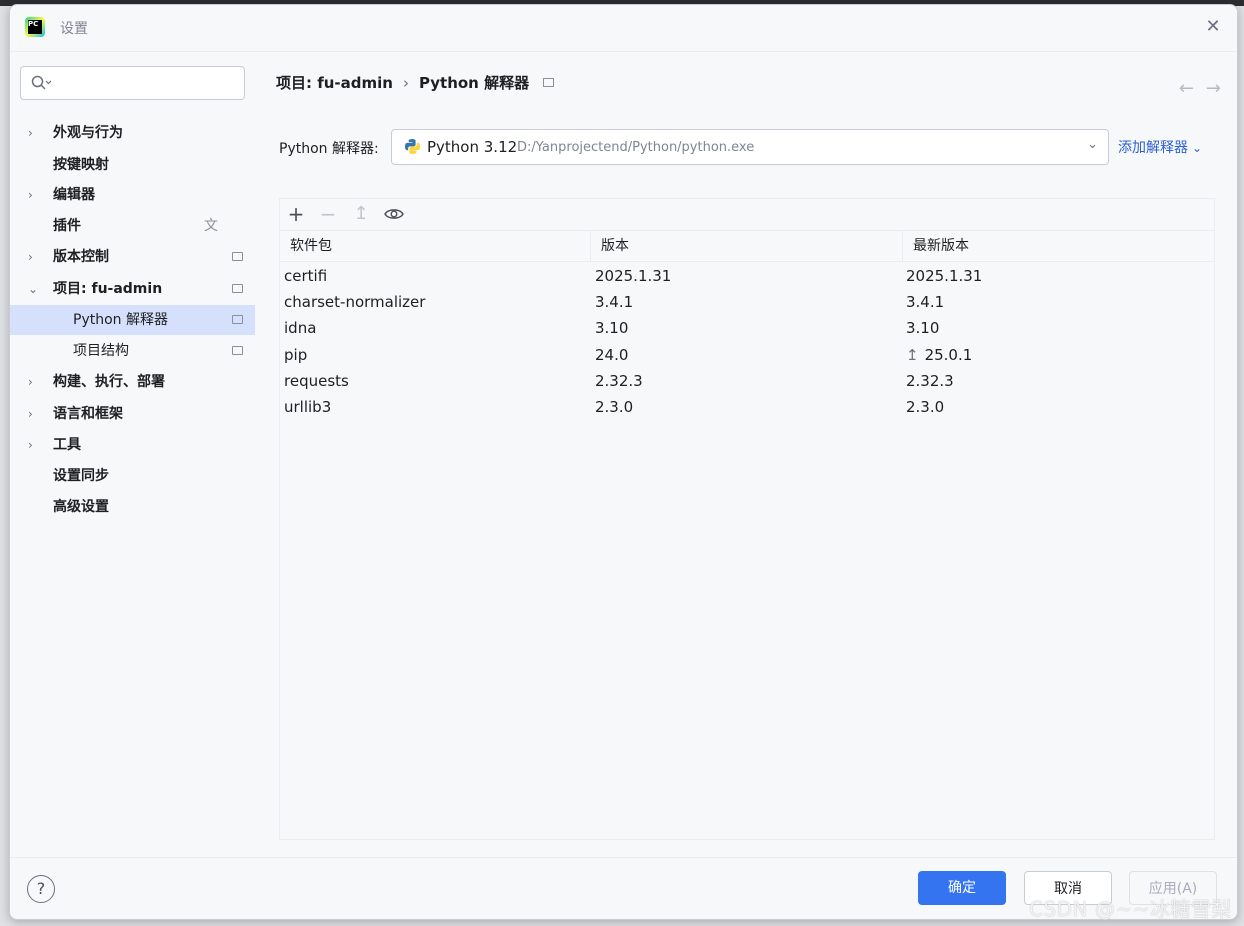 The width and height of the screenshot is (1244, 926). I want to click on column-header-latest: 最新版本, so click(1058, 246).